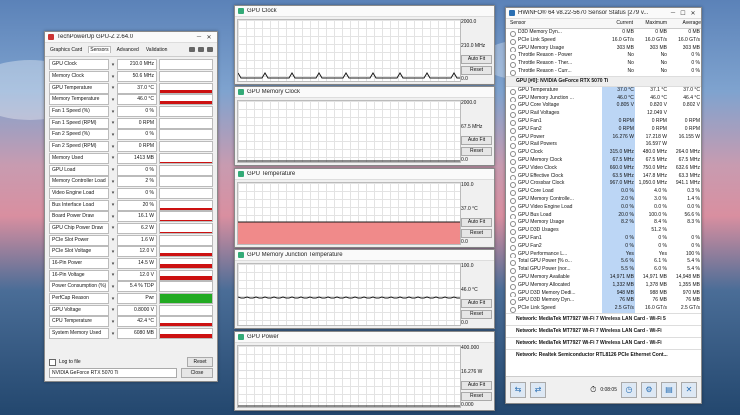 The width and height of the screenshot is (740, 415). I want to click on sensor-name: System Memory Used, so click(79, 334).